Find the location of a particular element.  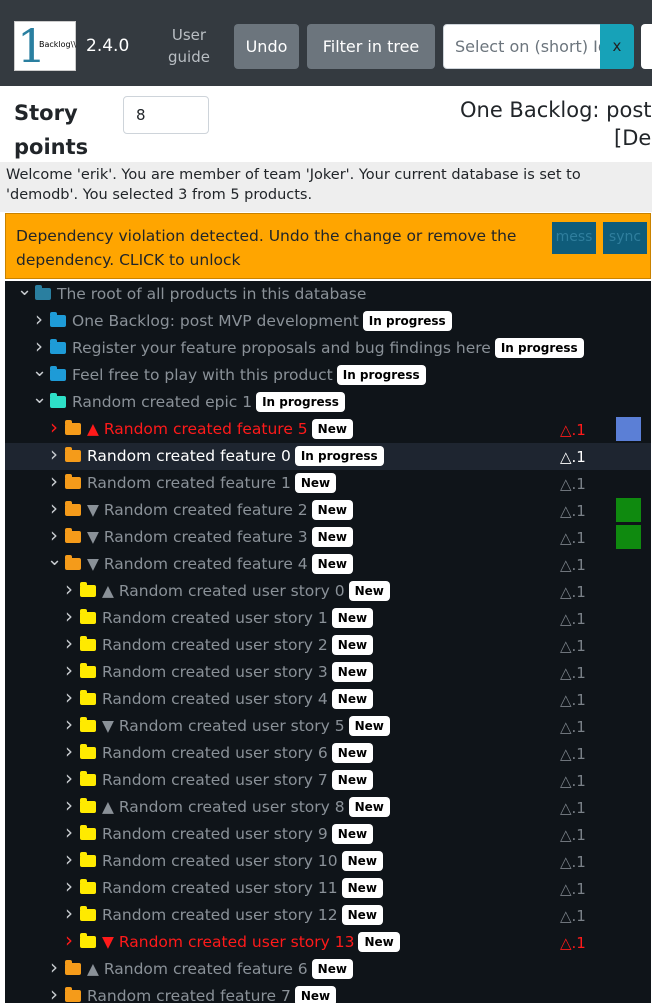

sync-button: sync is located at coordinates (625, 238).